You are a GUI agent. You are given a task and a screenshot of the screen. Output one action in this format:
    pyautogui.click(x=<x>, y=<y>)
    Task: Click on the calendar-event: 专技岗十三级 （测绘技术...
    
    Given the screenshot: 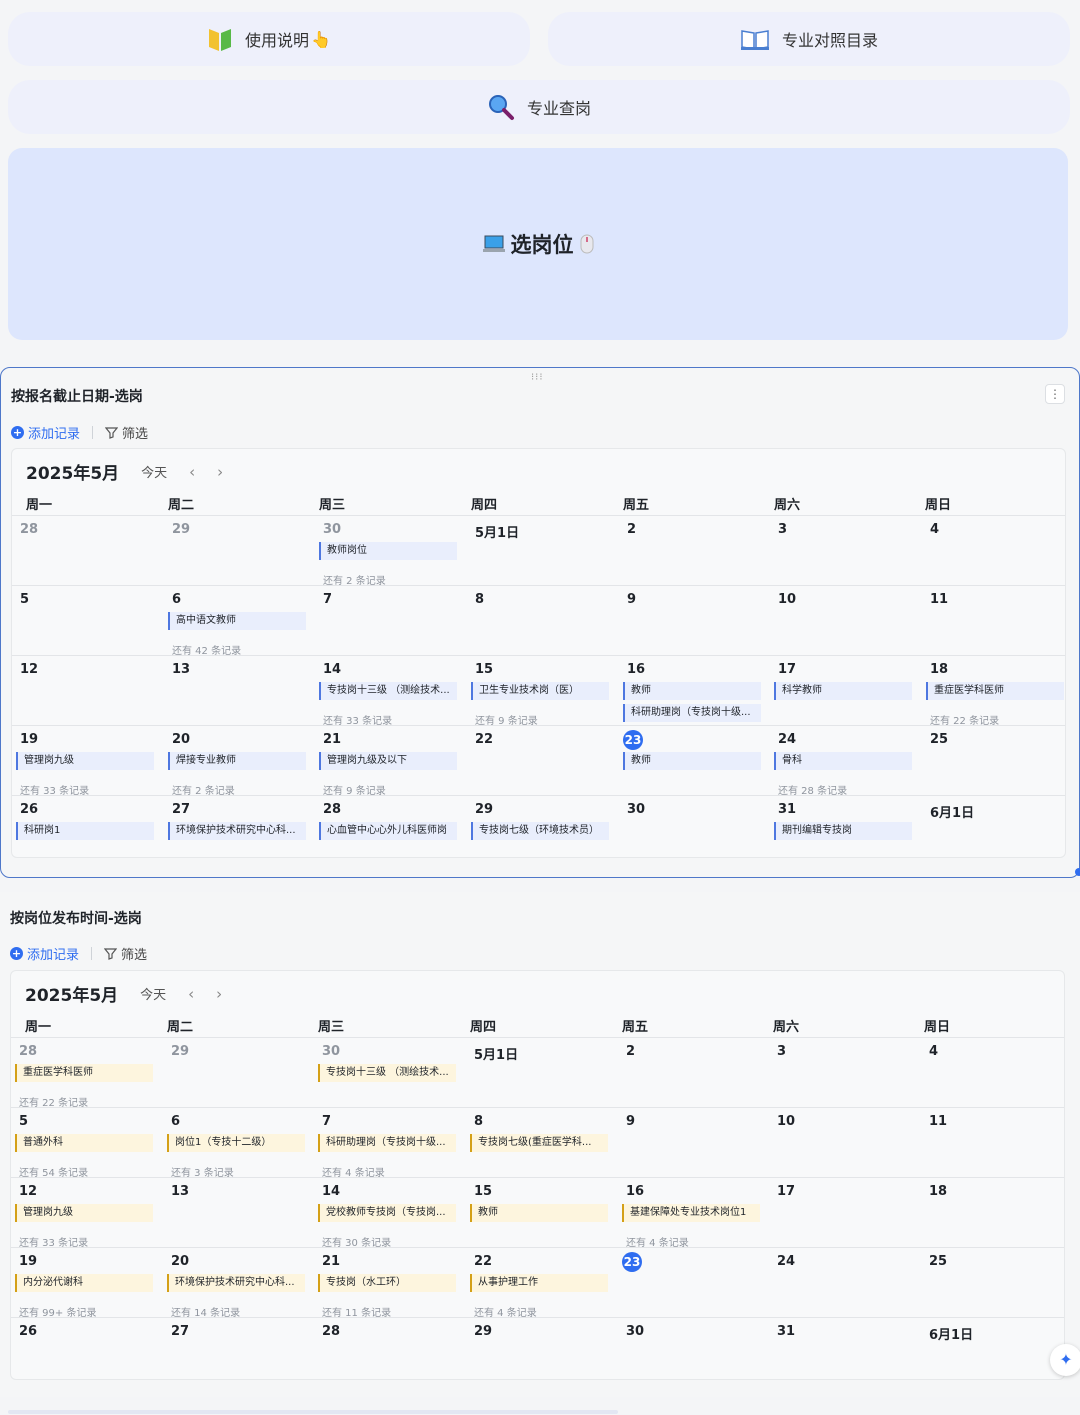 What is the action you would take?
    pyautogui.click(x=387, y=1073)
    